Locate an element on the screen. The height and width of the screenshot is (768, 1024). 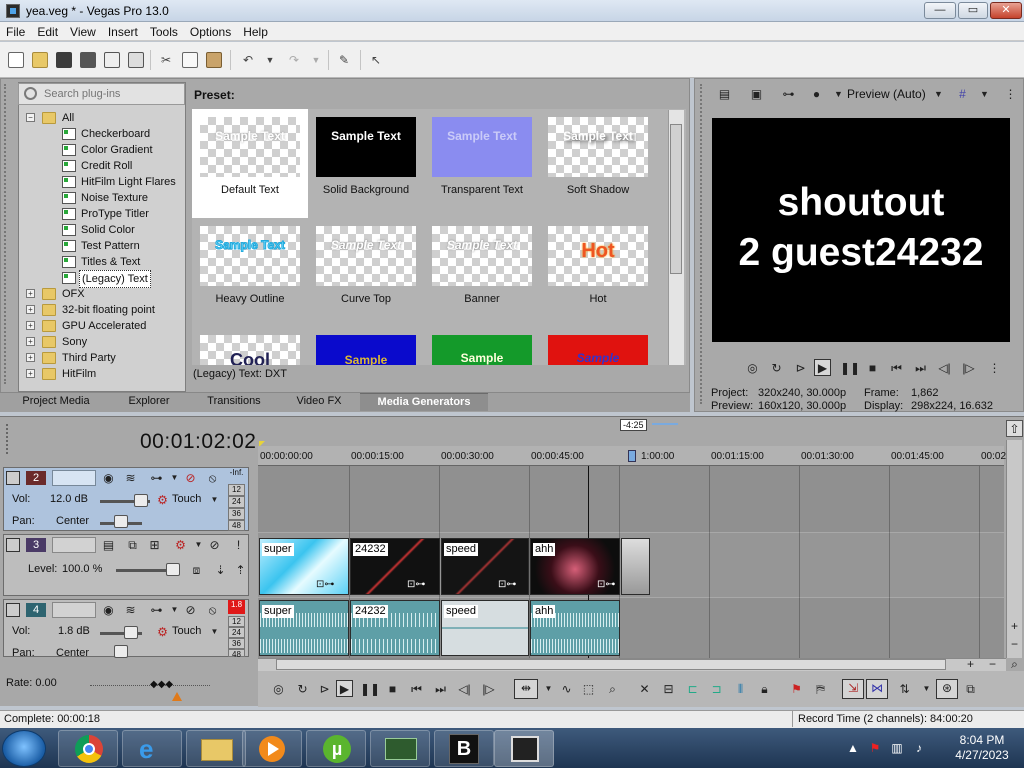
paste-icon is located at coordinates (214, 60).